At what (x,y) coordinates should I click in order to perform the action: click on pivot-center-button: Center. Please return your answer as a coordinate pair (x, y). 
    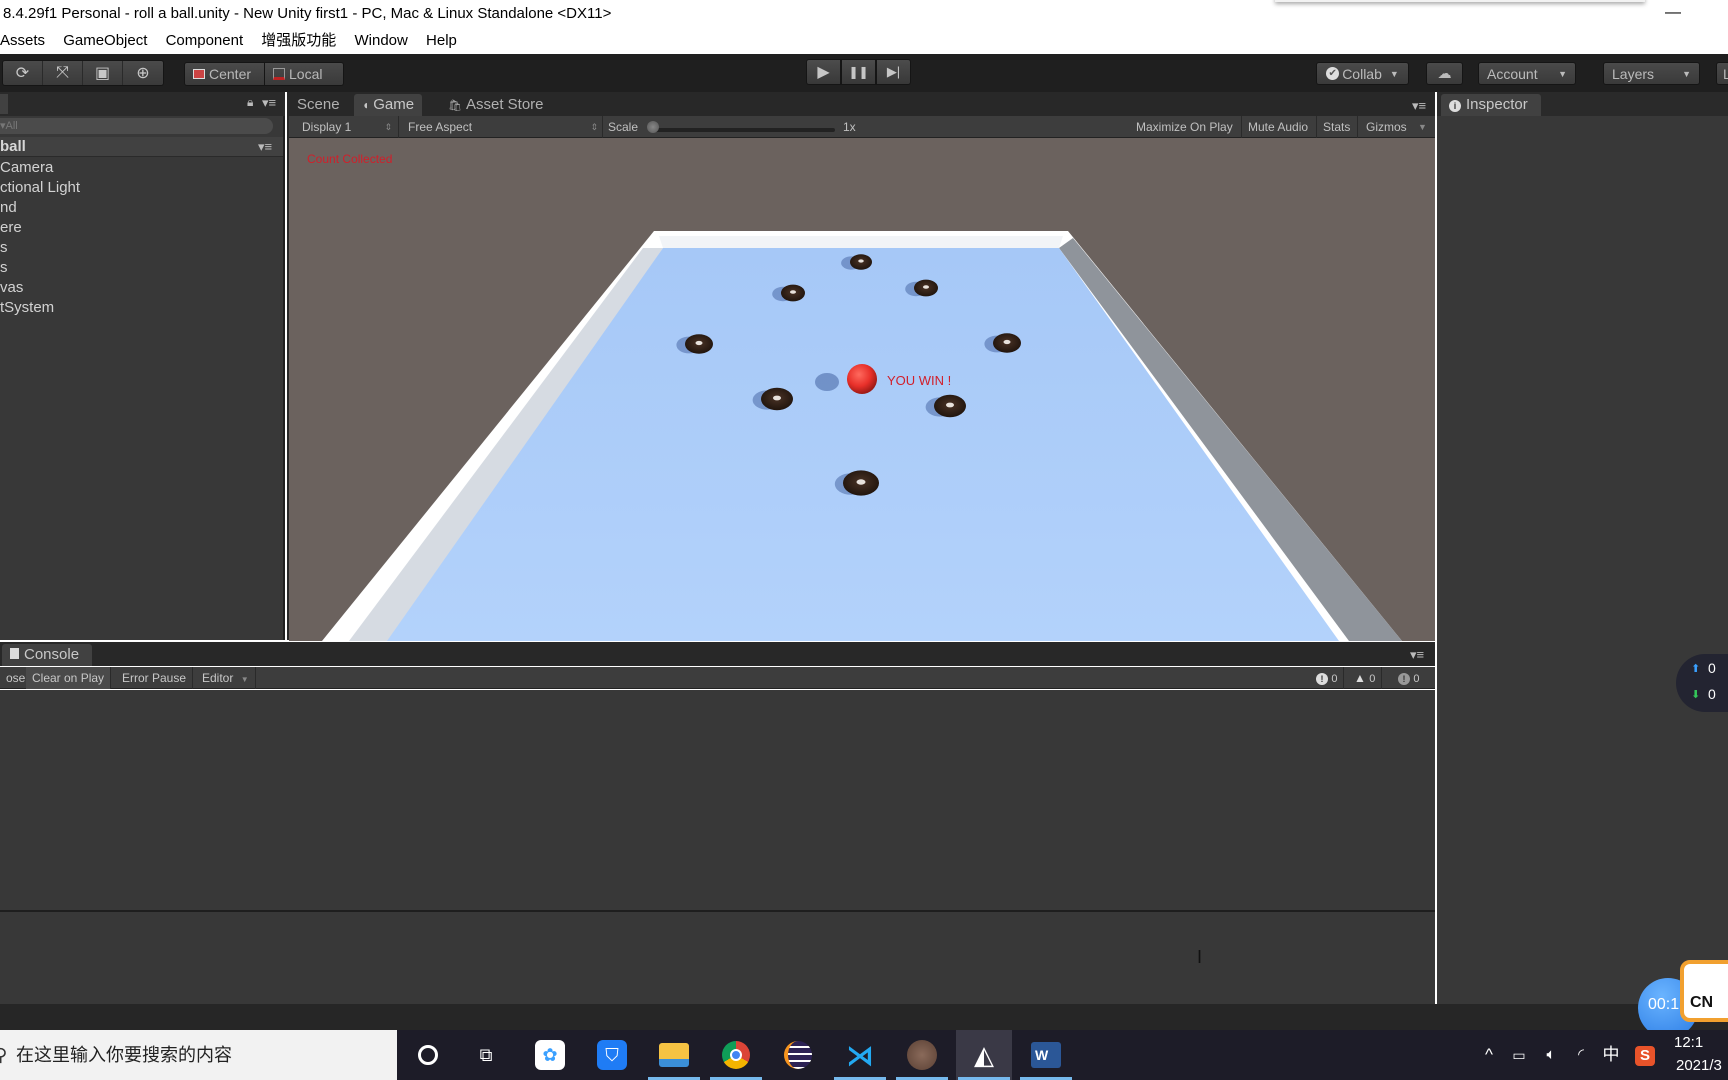
    Looking at the image, I should click on (224, 74).